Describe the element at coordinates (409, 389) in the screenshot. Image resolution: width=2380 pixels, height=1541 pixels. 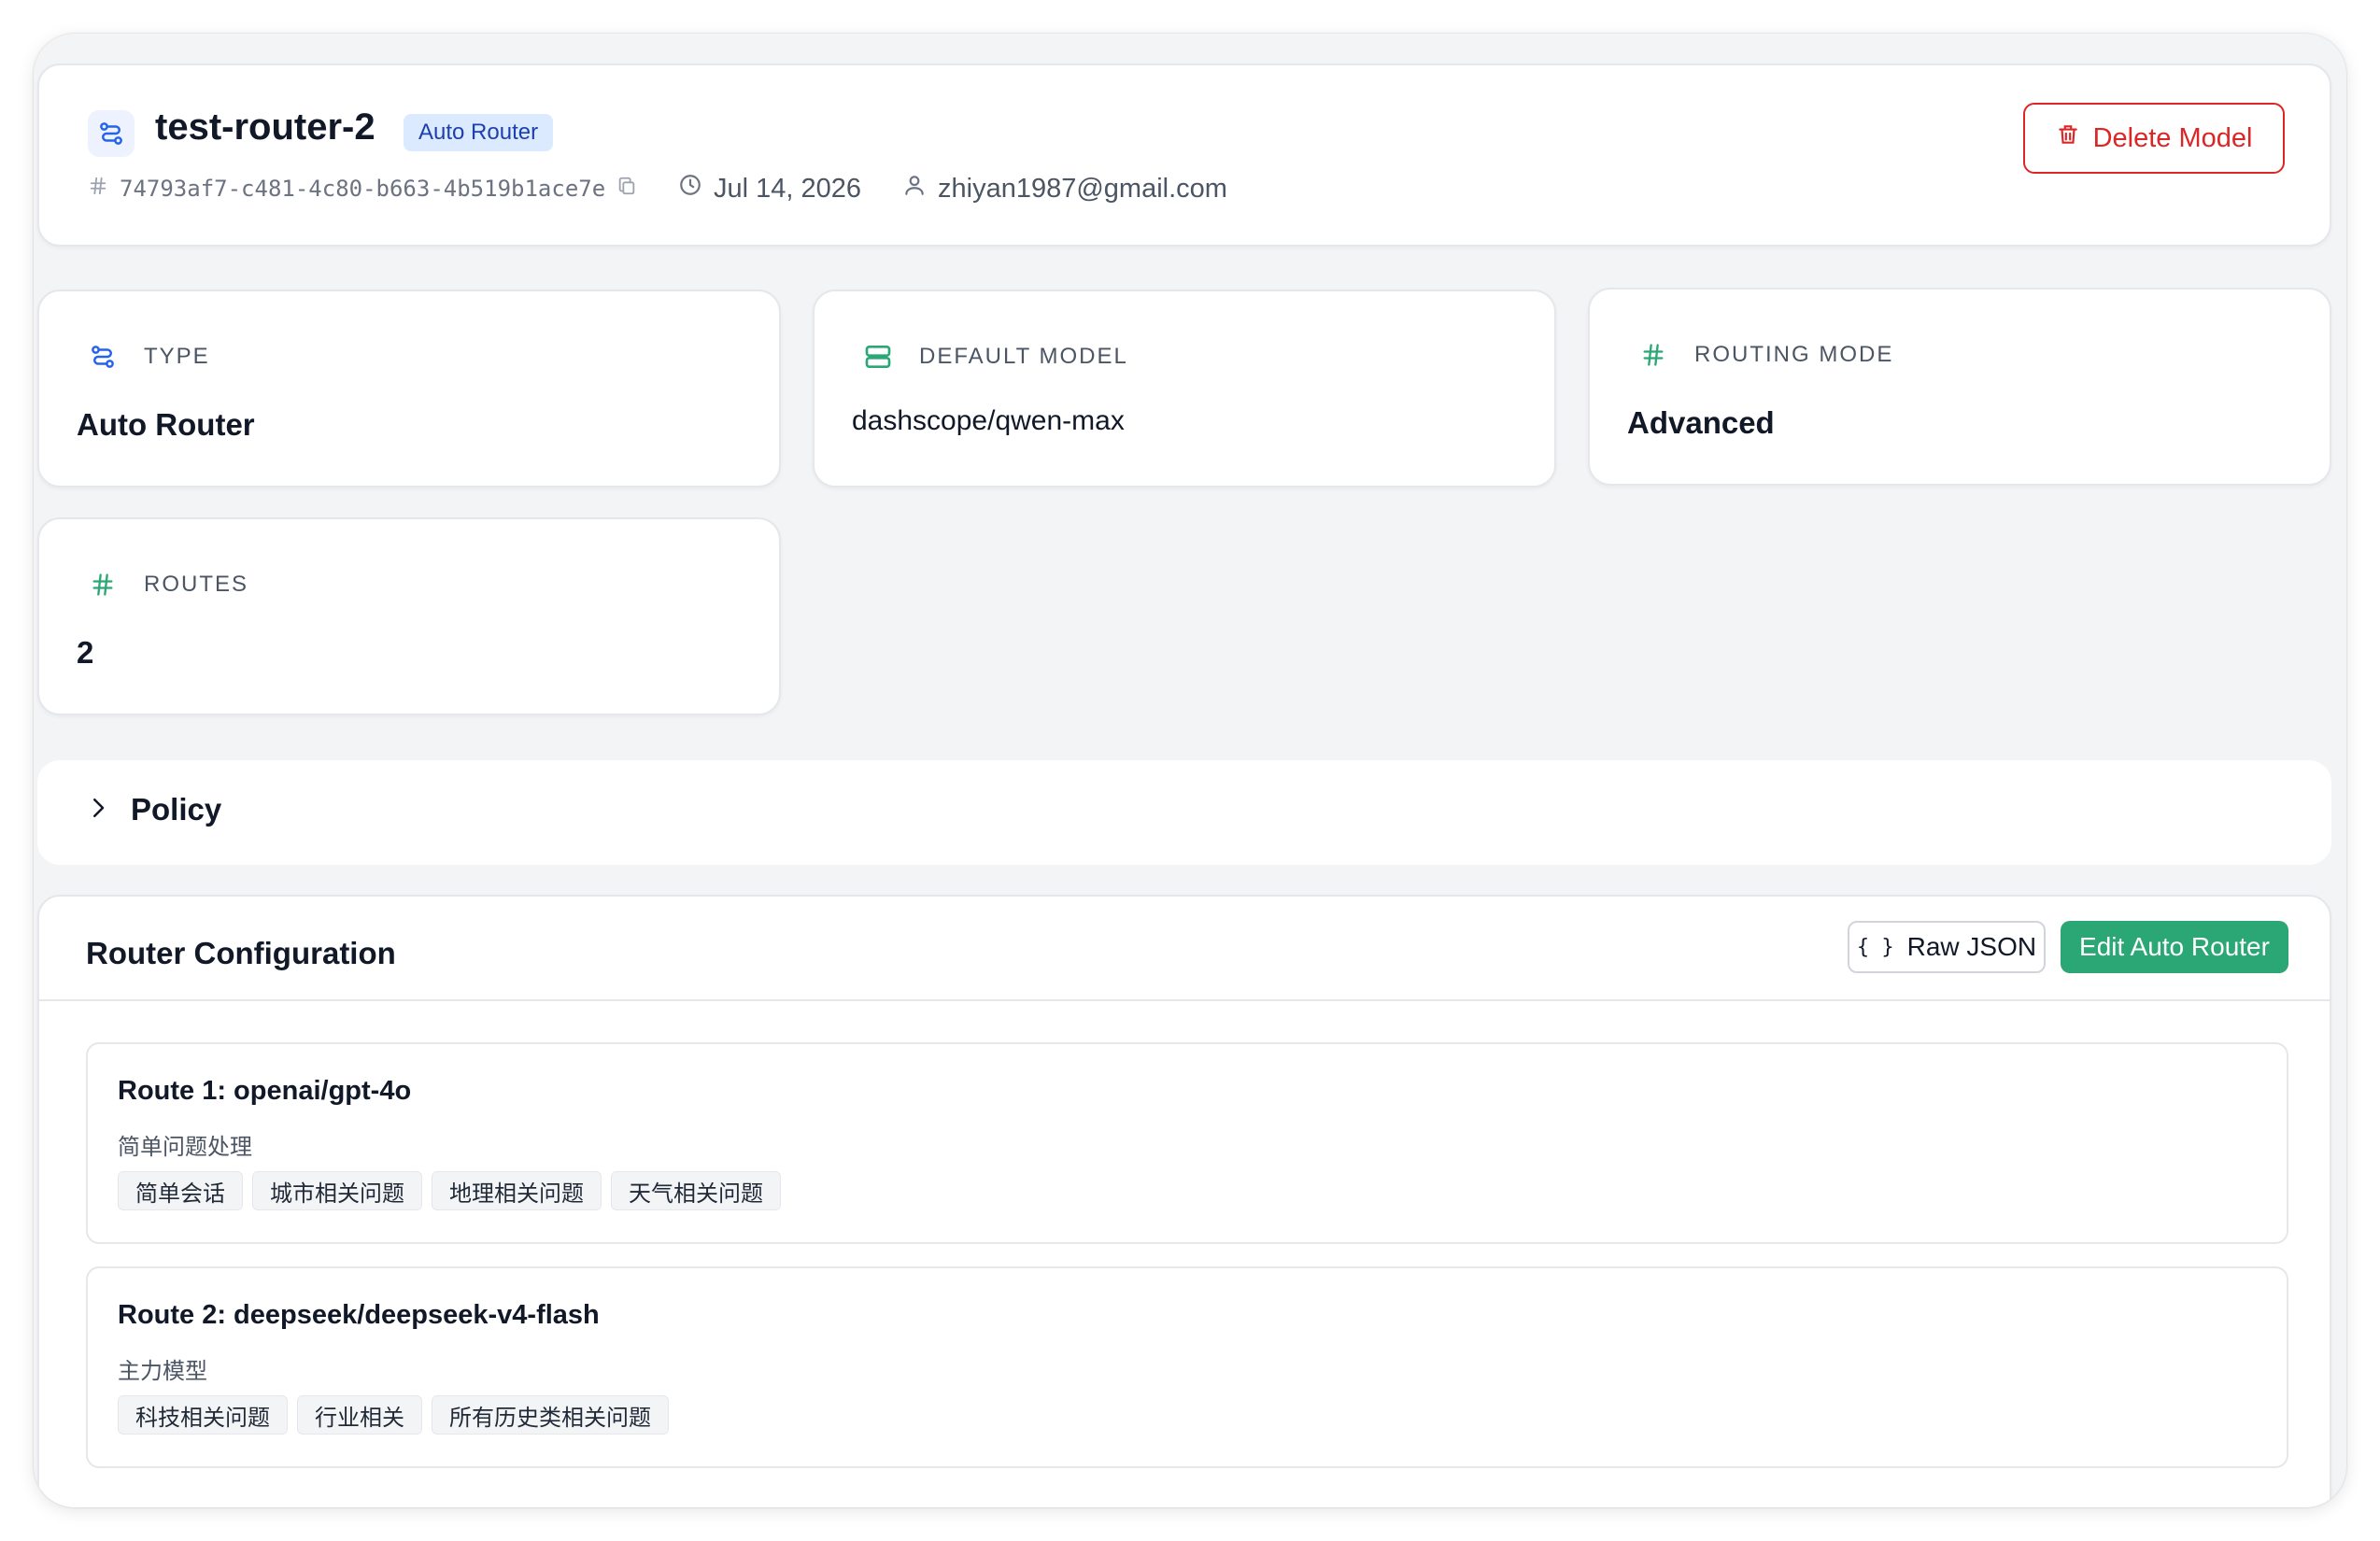
I see `stat-card-type: TYPE Auto Router` at that location.